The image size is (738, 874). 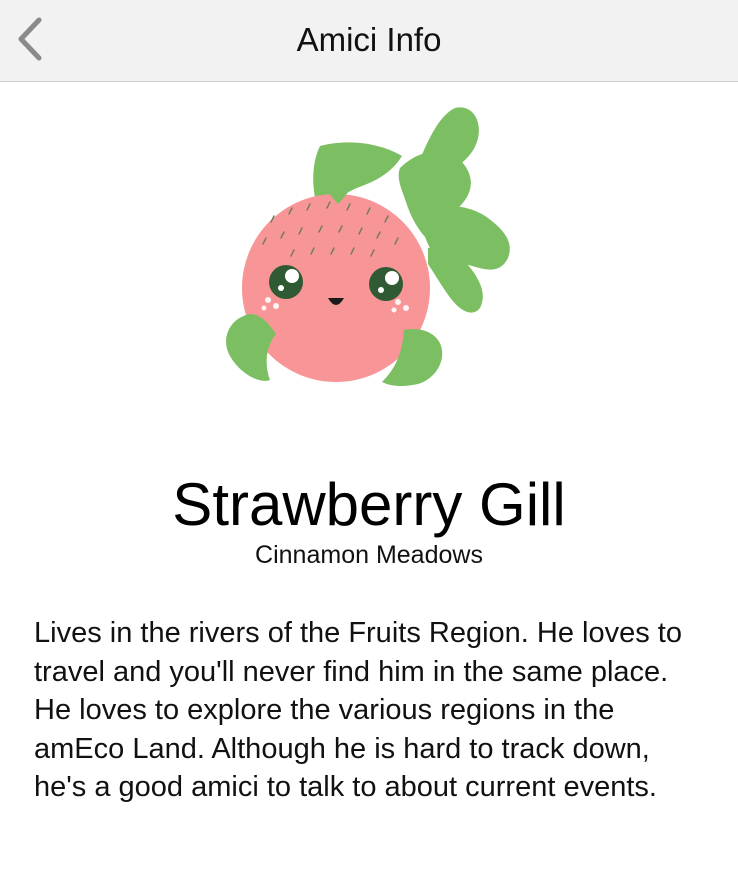 I want to click on navigation-bar: Amici Info, so click(x=369, y=41).